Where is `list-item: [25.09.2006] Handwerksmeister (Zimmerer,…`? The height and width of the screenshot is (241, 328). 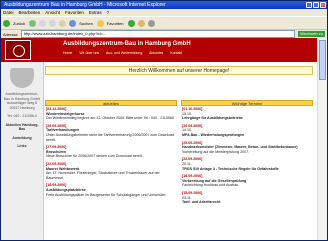 list-item: [25.09.2006] Handwerksmeister (Zimmerer,… is located at coordinates (247, 148).